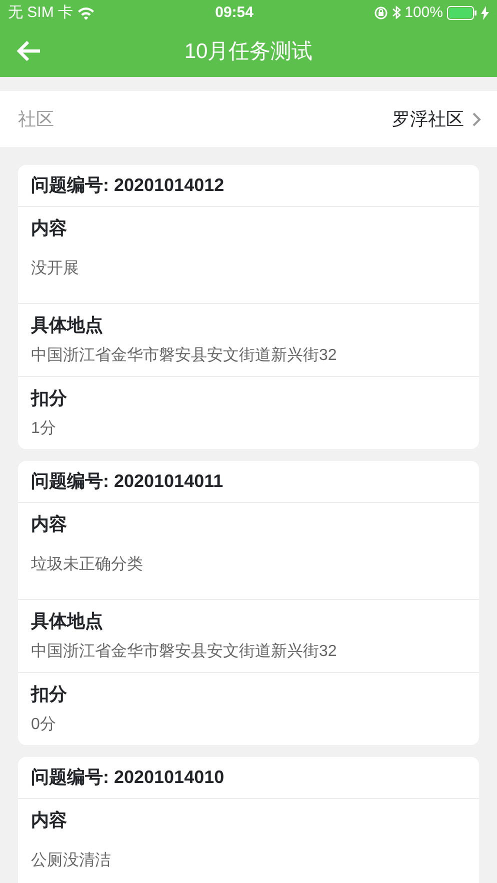 This screenshot has height=883, width=497. Describe the element at coordinates (234, 12) in the screenshot. I see `time-text: 09:54` at that location.